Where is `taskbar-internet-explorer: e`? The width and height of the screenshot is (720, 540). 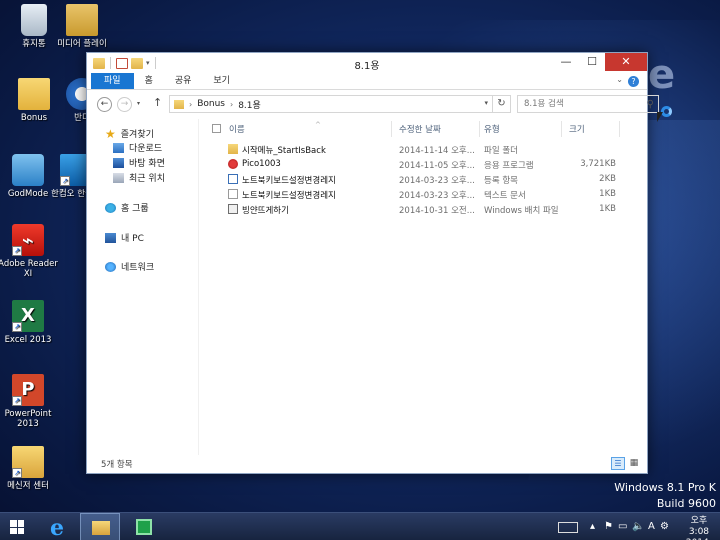 taskbar-internet-explorer: e is located at coordinates (60, 526).